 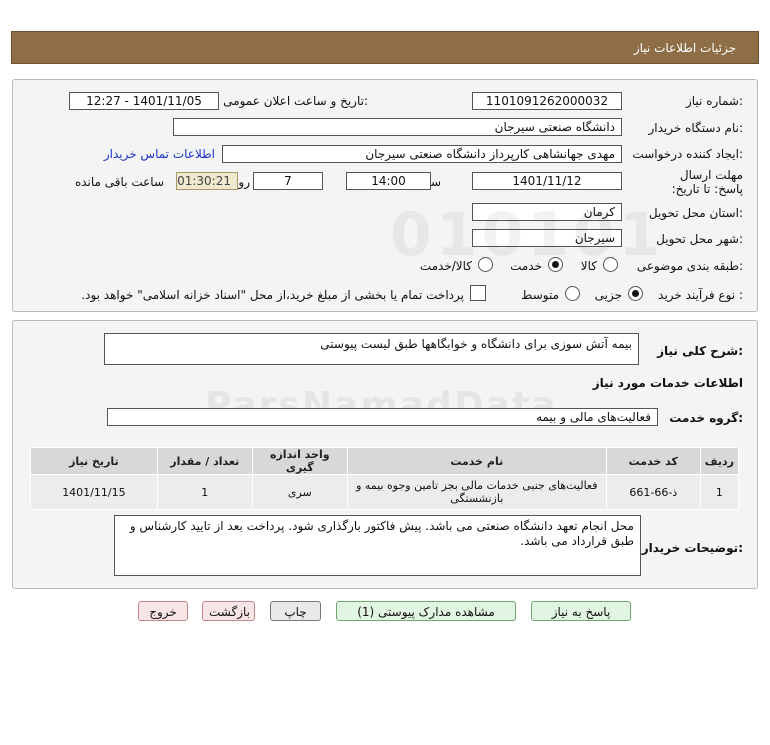 I want to click on deadline-days-field: 7, so click(x=288, y=181).